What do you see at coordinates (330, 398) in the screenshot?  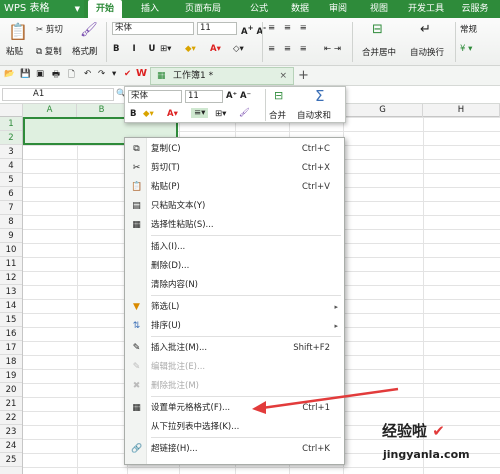 I see `arrow-line` at bounding box center [330, 398].